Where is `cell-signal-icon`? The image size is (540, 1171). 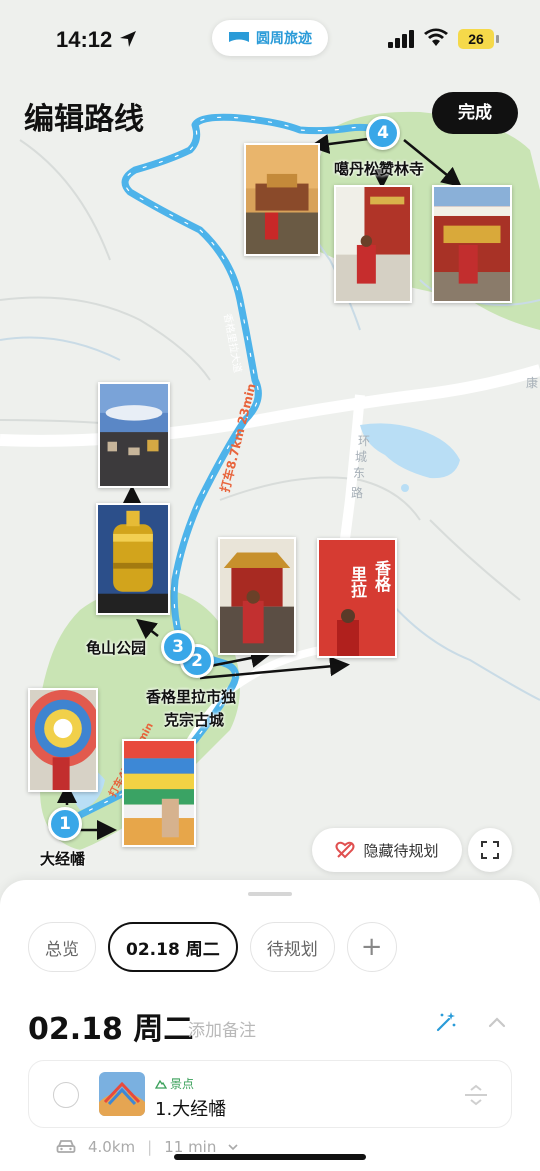
cell-signal-icon is located at coordinates (401, 39).